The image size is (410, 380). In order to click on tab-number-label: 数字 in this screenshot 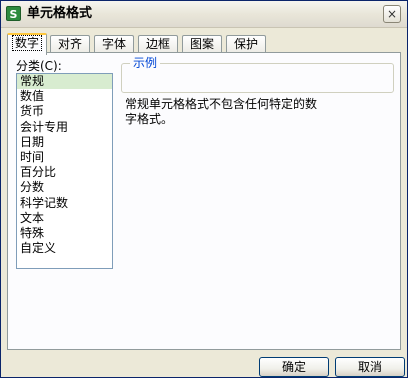, I will do `click(26, 43)`.